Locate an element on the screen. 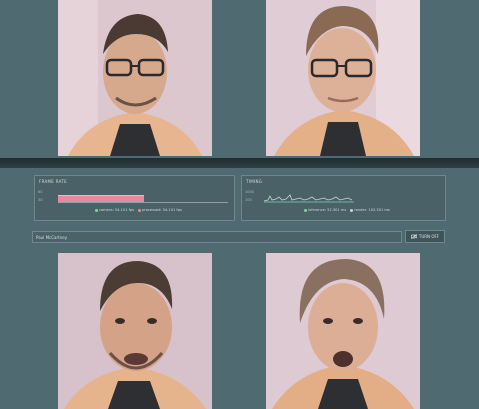  timing-title: TIMING is located at coordinates (254, 181).